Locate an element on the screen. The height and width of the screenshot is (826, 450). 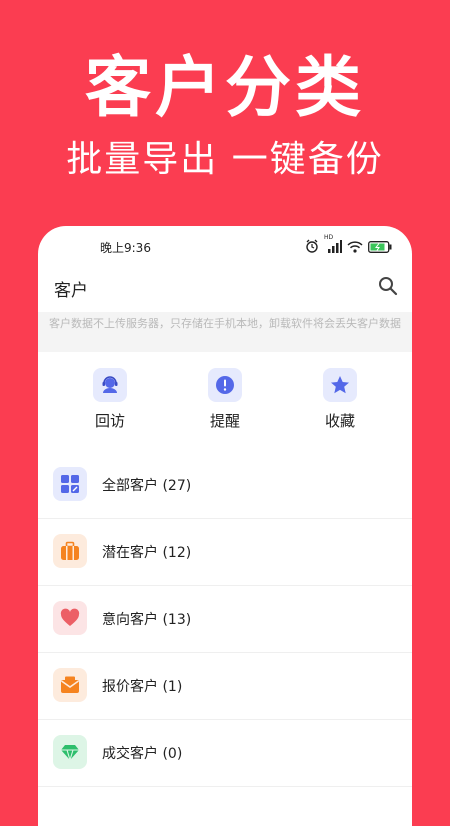
heart-icon is located at coordinates (70, 618).